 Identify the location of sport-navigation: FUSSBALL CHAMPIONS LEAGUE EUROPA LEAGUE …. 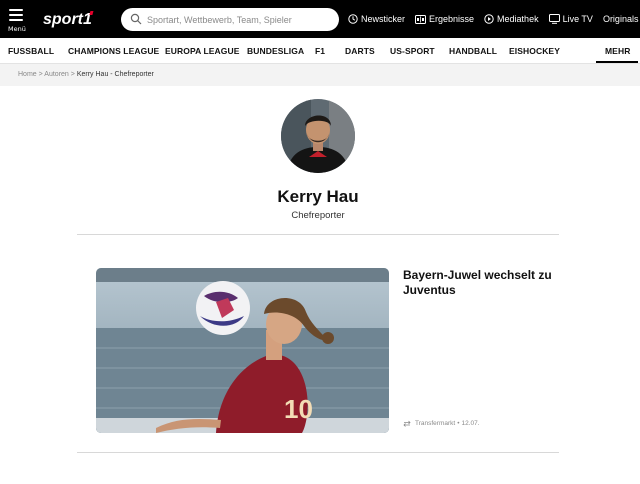
(320, 51).